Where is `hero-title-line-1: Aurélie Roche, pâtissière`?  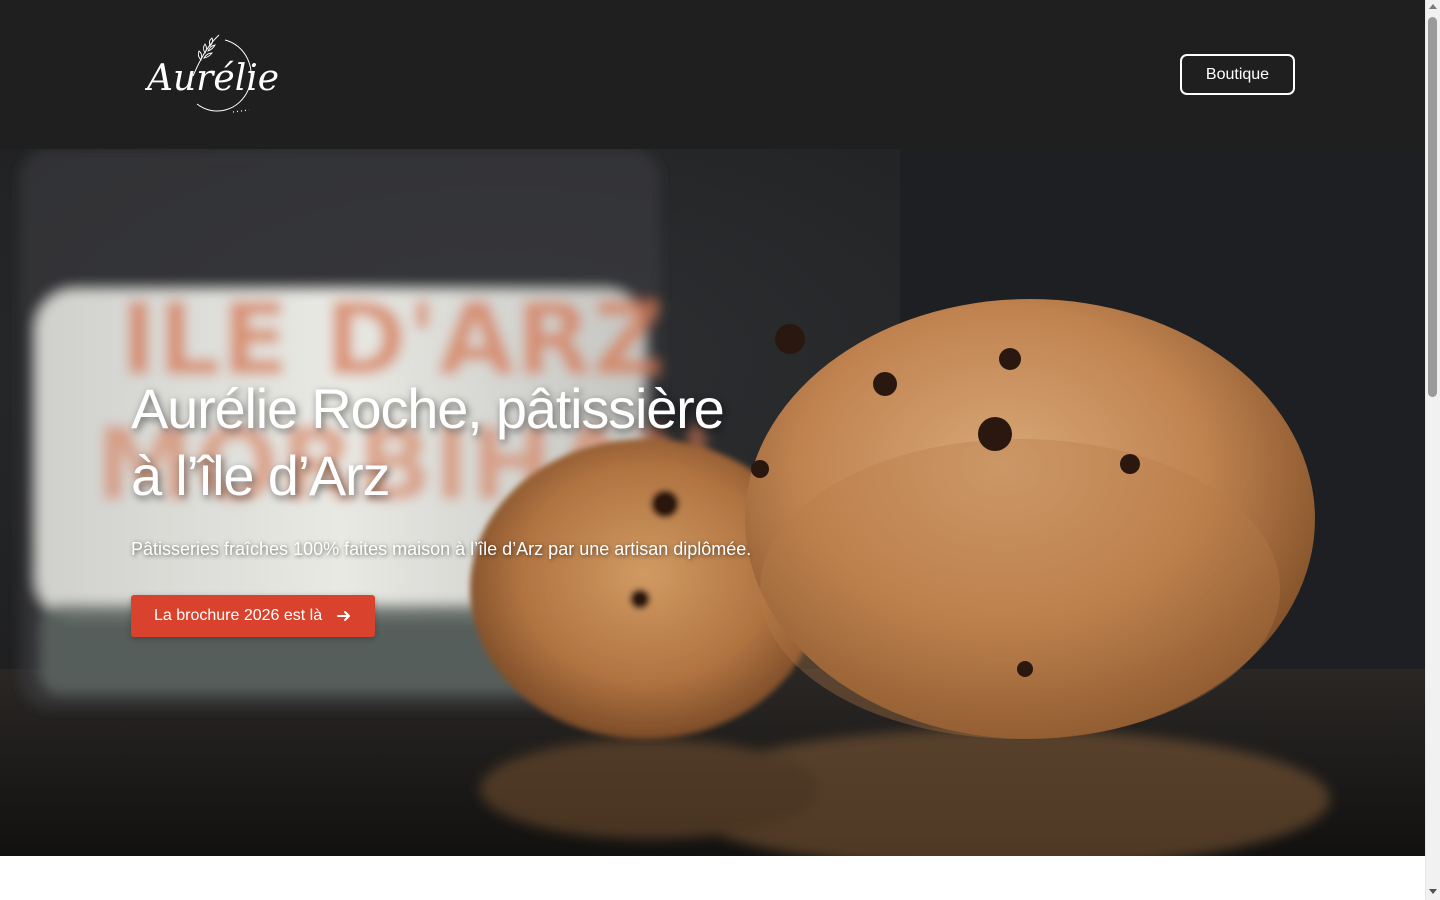
hero-title-line-1: Aurélie Roche, pâtissière is located at coordinates (428, 408).